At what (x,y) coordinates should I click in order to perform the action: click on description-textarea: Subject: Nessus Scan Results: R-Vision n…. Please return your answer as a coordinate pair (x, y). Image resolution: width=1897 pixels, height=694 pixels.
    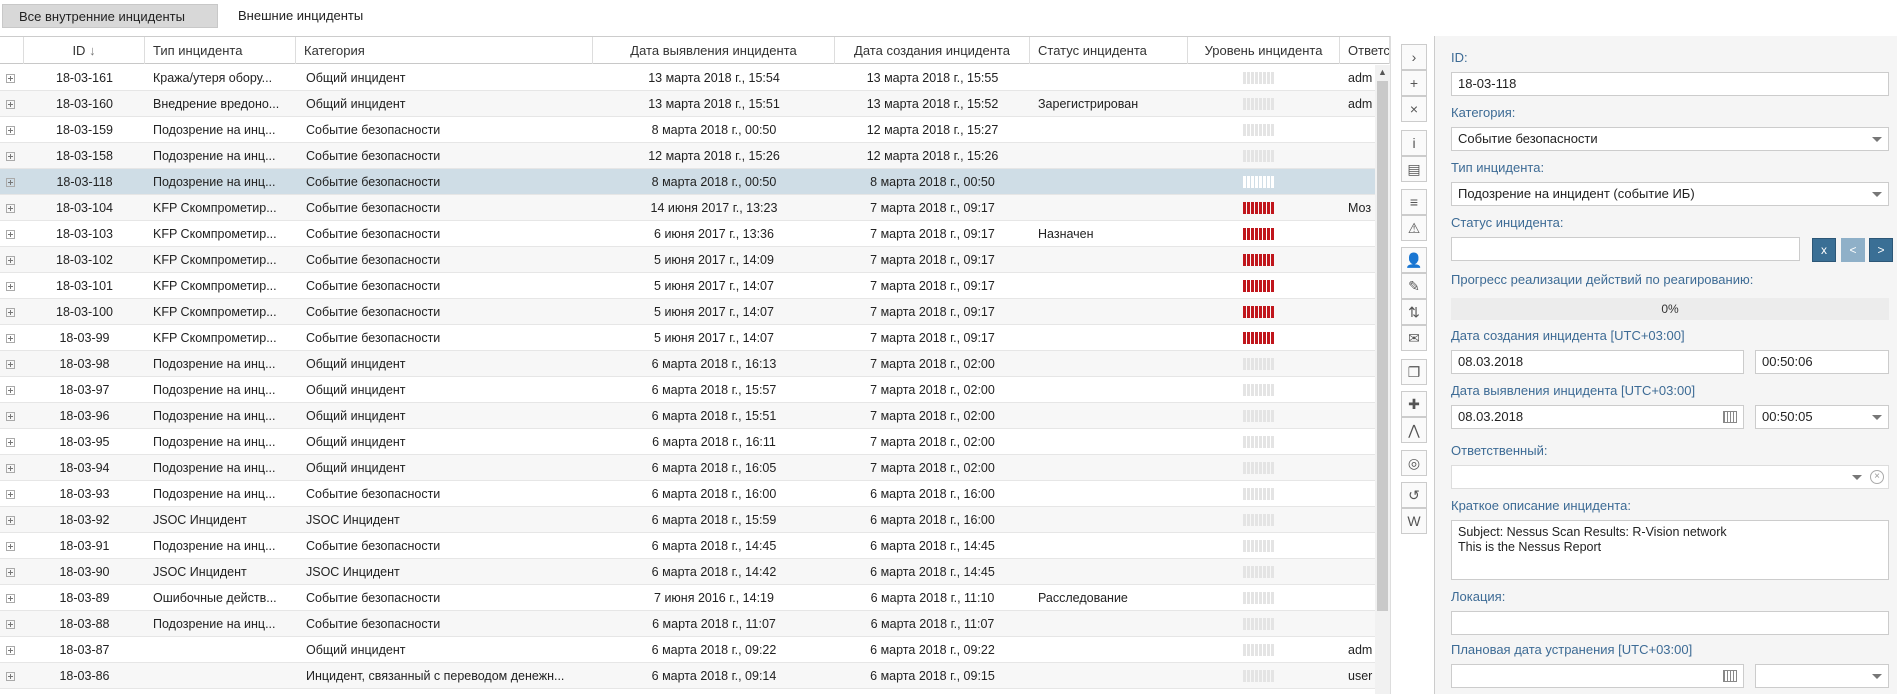
    Looking at the image, I should click on (1670, 550).